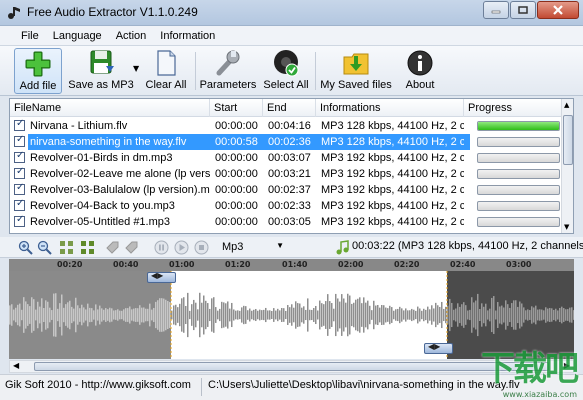 The image size is (583, 400). I want to click on list-header: FileName Start End Informations Progress, so click(286, 108).